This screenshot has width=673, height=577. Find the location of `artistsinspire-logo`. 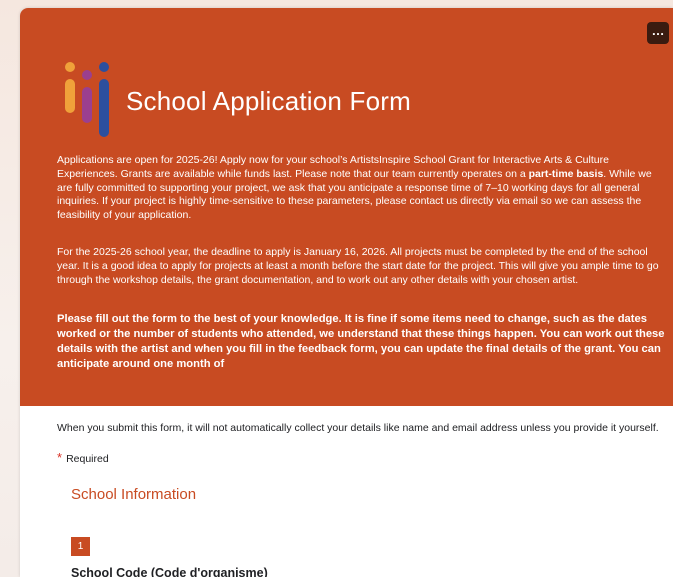

artistsinspire-logo is located at coordinates (87, 99).